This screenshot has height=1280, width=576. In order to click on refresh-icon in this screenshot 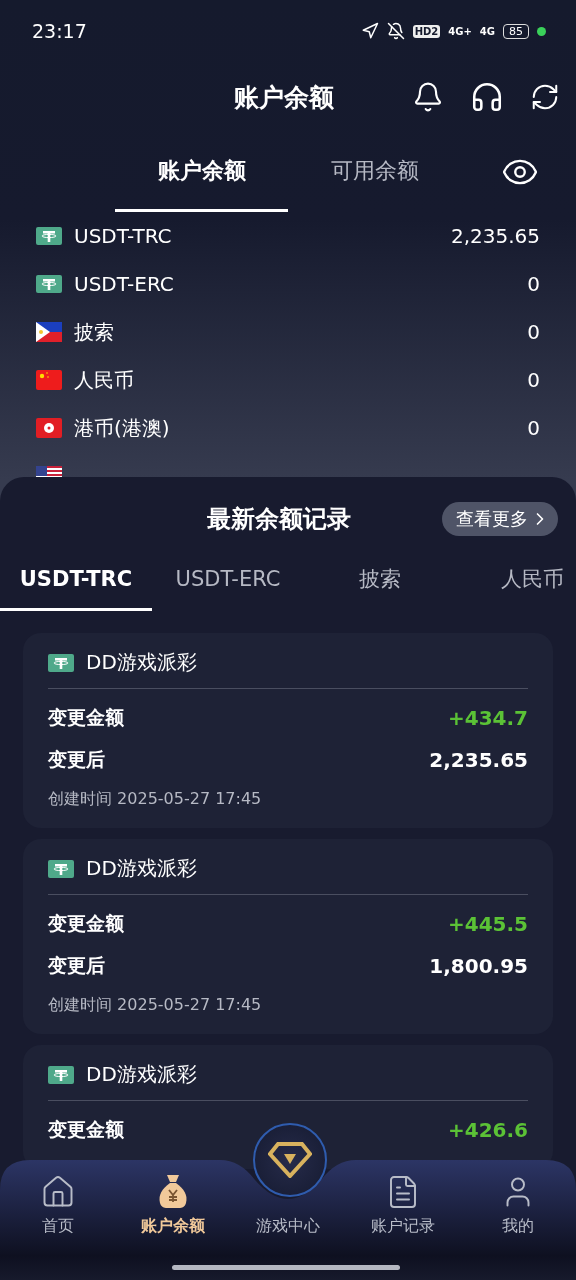, I will do `click(545, 97)`.